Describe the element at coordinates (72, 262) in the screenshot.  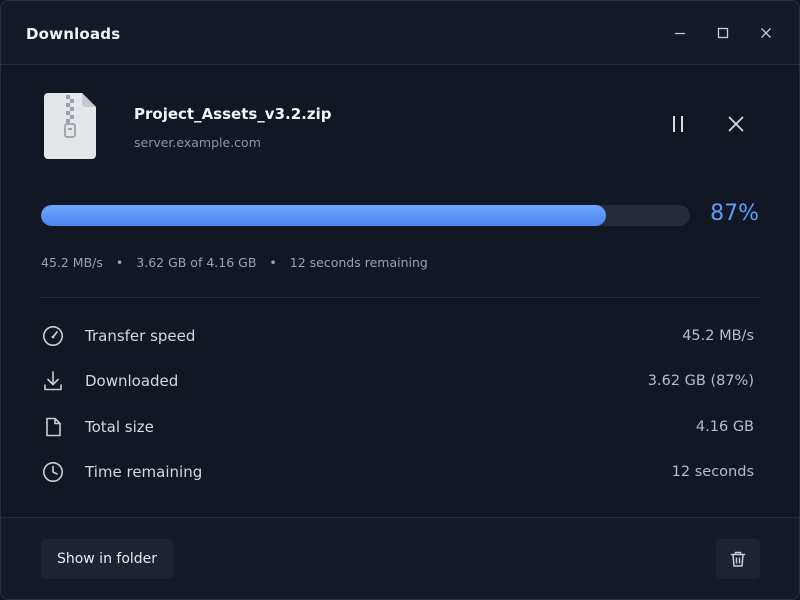
I see `stats-speed: 45.2 MB/s` at that location.